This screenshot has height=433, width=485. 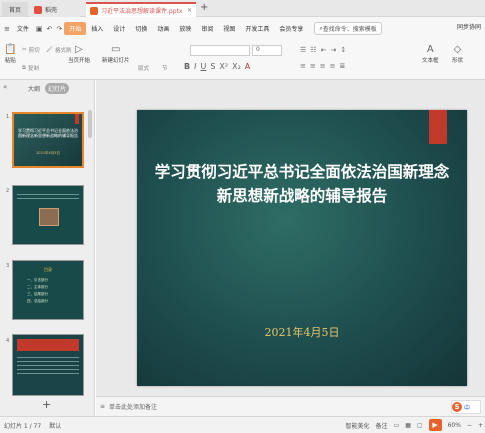 I want to click on tab-document: 习近平法治思想解读课件.pptx ✕, so click(x=141, y=9).